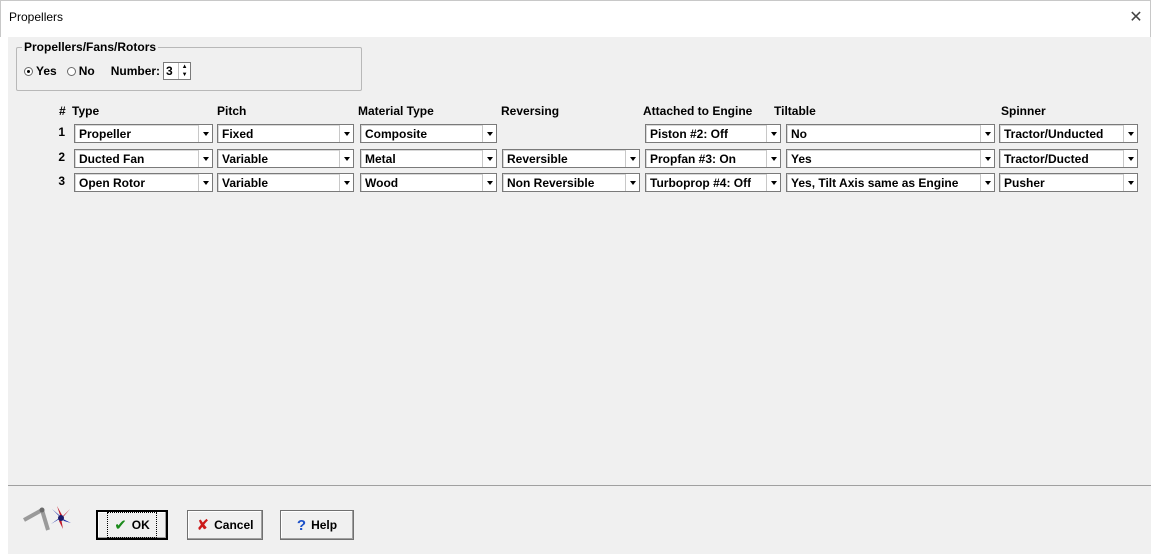  What do you see at coordinates (47, 518) in the screenshot?
I see `propeller-fan-logo-icon` at bounding box center [47, 518].